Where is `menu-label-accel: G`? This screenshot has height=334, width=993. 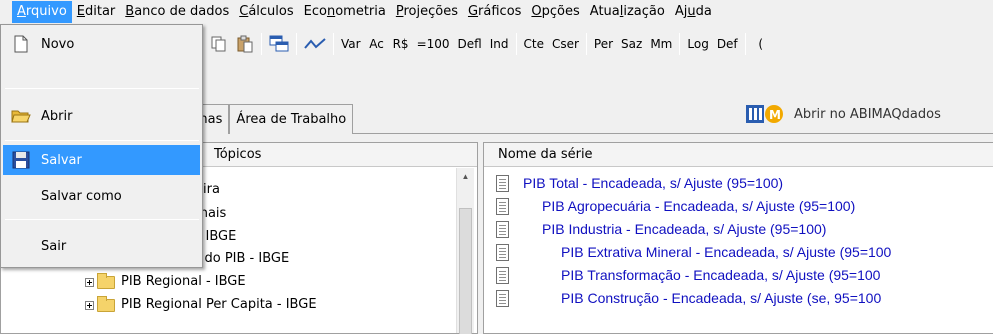
menu-label-accel: G is located at coordinates (473, 11).